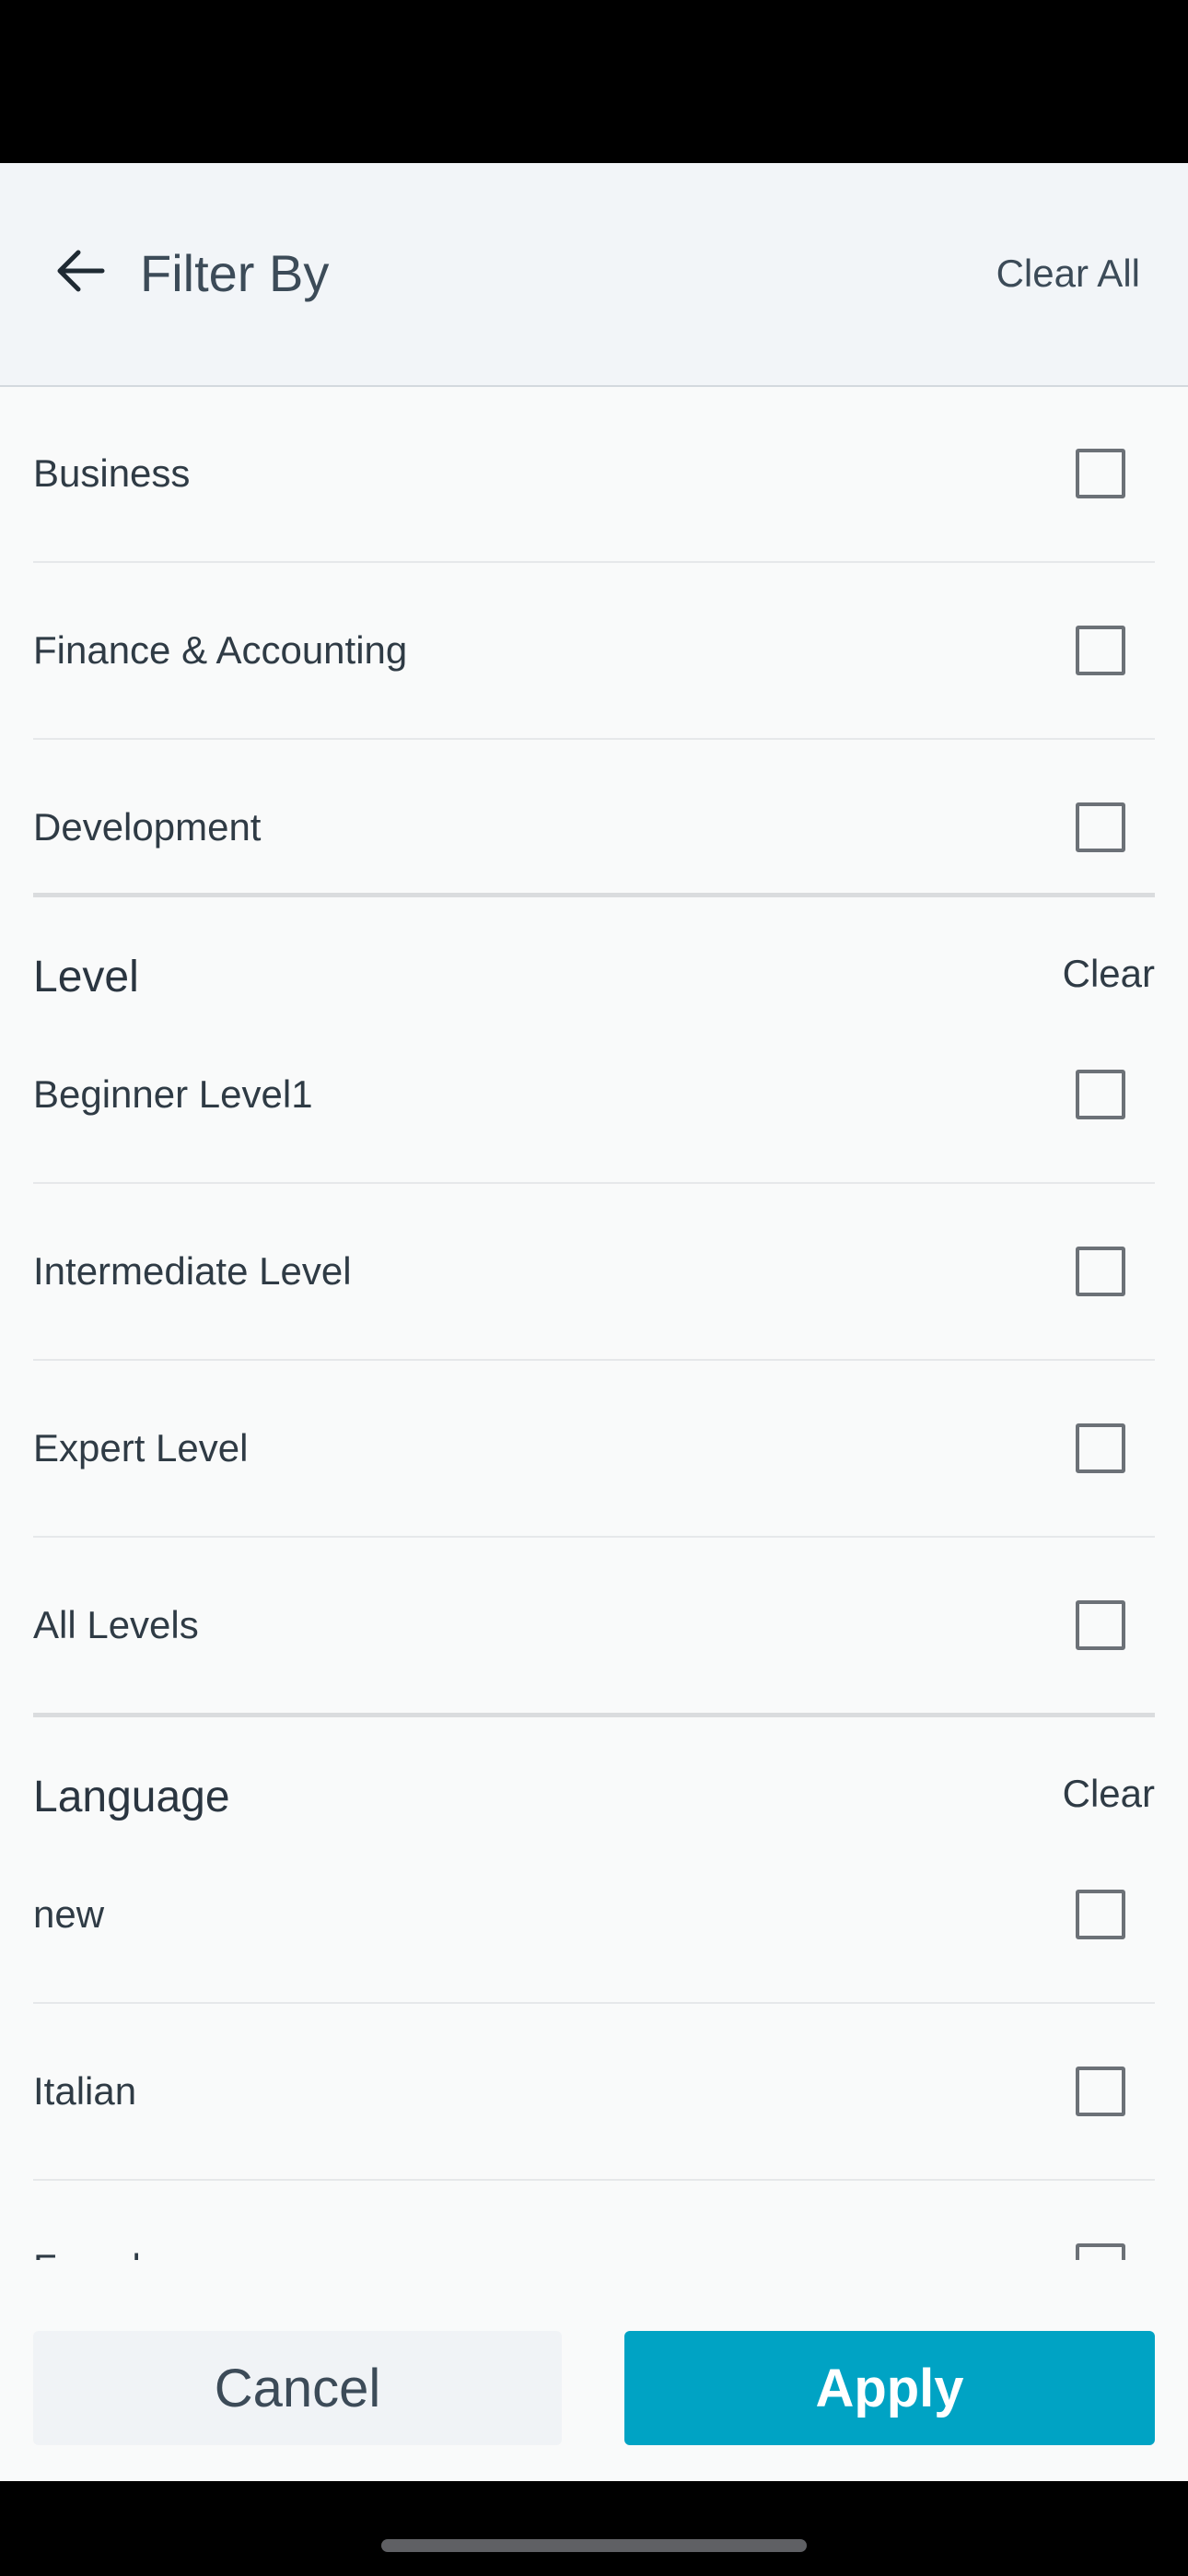 The width and height of the screenshot is (1188, 2576). What do you see at coordinates (131, 1797) in the screenshot?
I see `section-title-language: Language` at bounding box center [131, 1797].